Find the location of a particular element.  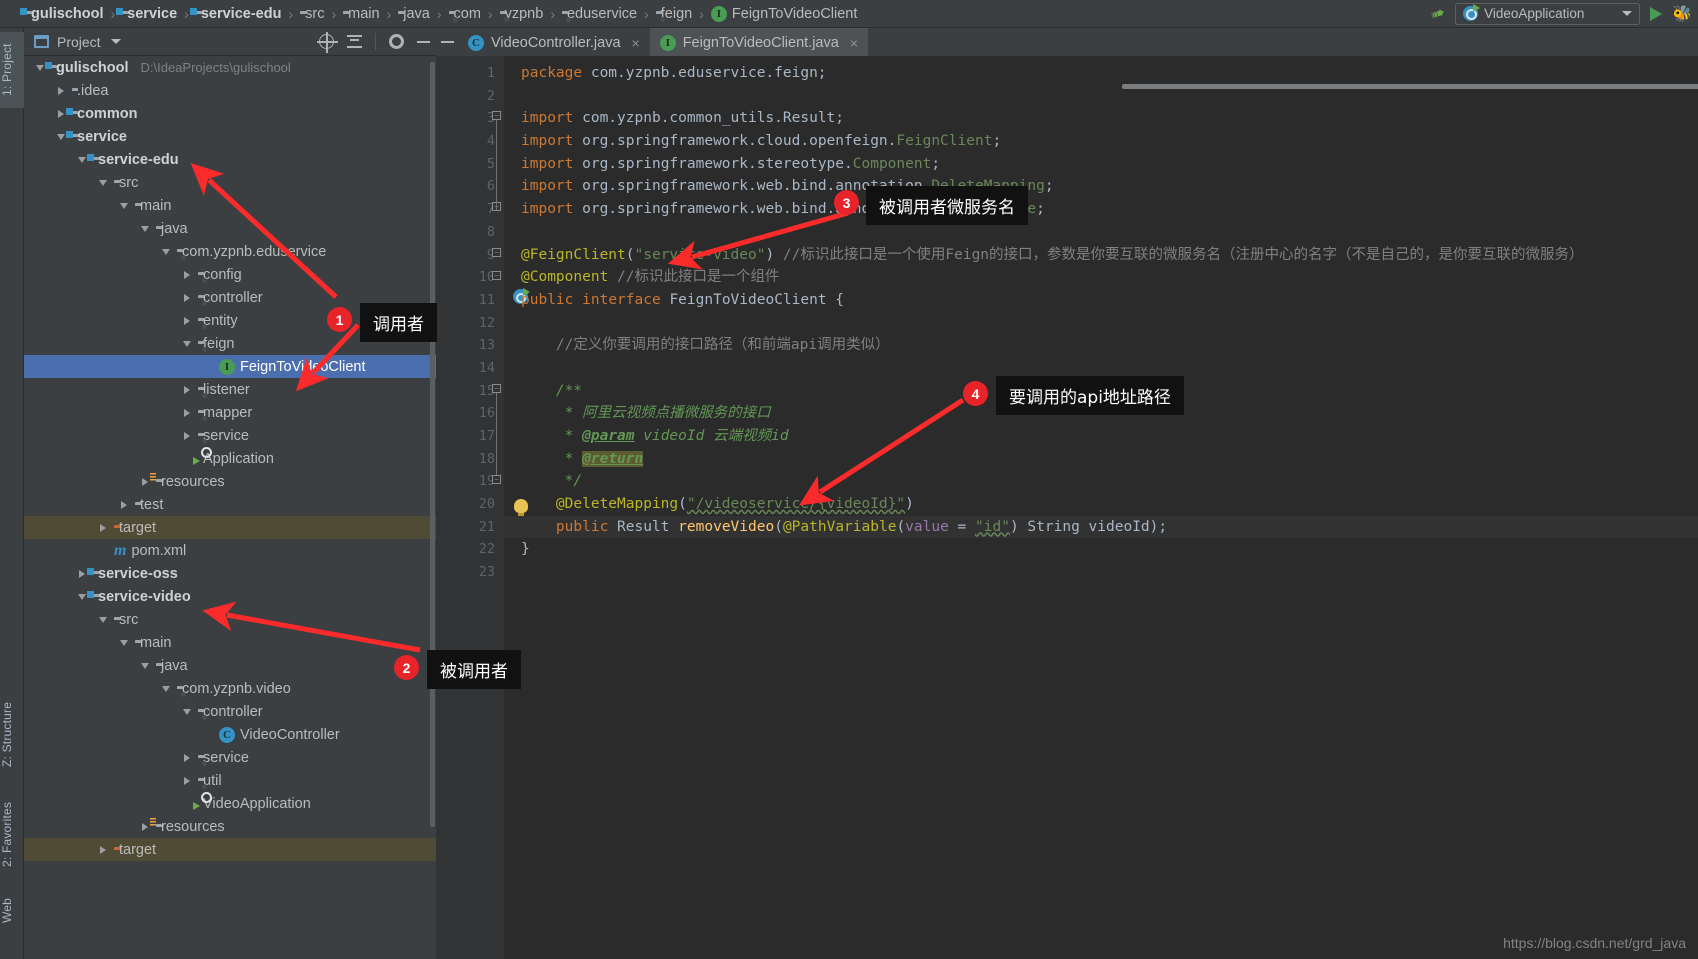

tree-node-config: config is located at coordinates (230, 274).